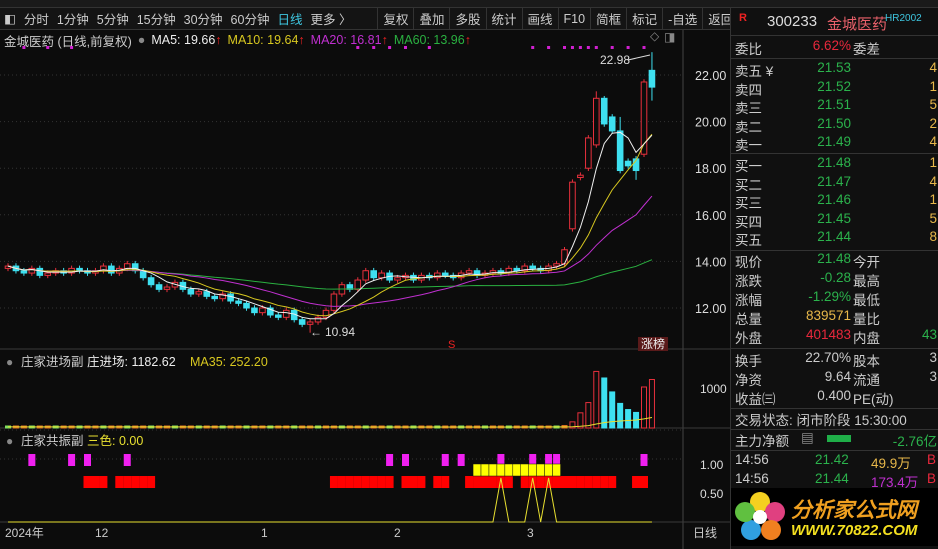  Describe the element at coordinates (834, 517) in the screenshot. I see `logo: 分析家公式网 WWW.70822.COM` at that location.